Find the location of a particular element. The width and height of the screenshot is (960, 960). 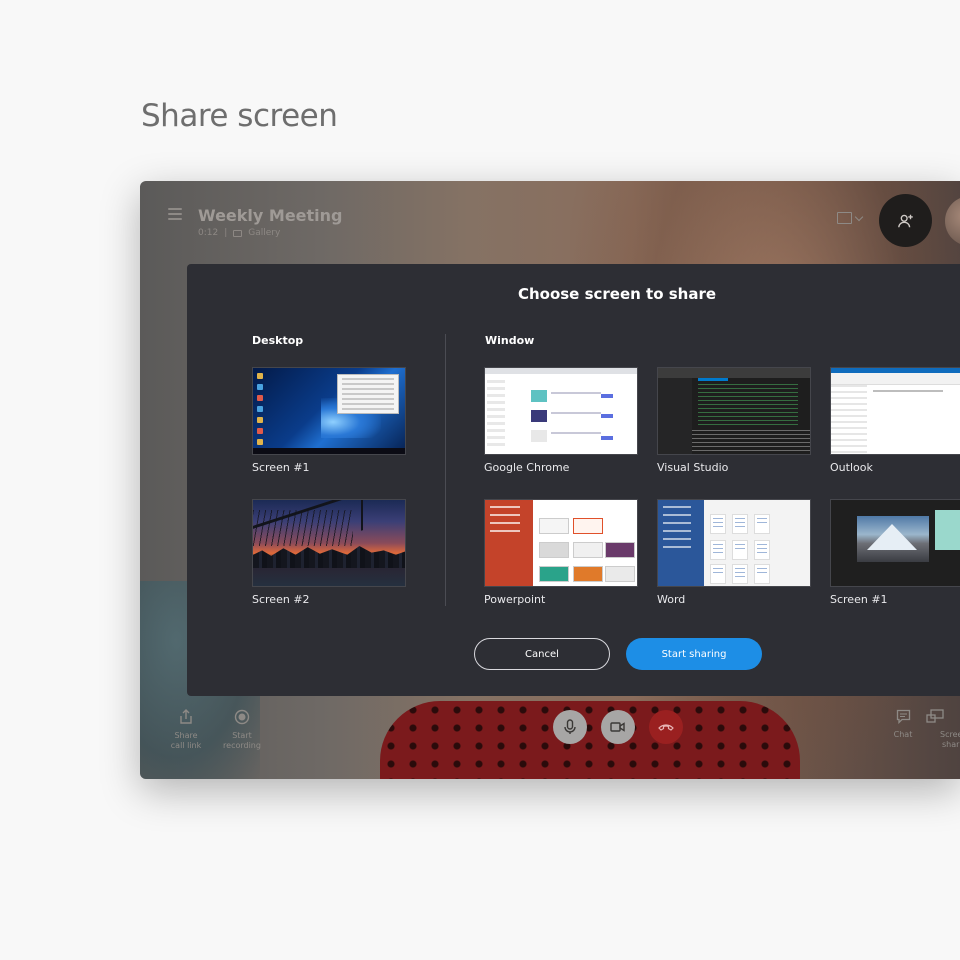

screen-share-icon is located at coordinates (935, 716).